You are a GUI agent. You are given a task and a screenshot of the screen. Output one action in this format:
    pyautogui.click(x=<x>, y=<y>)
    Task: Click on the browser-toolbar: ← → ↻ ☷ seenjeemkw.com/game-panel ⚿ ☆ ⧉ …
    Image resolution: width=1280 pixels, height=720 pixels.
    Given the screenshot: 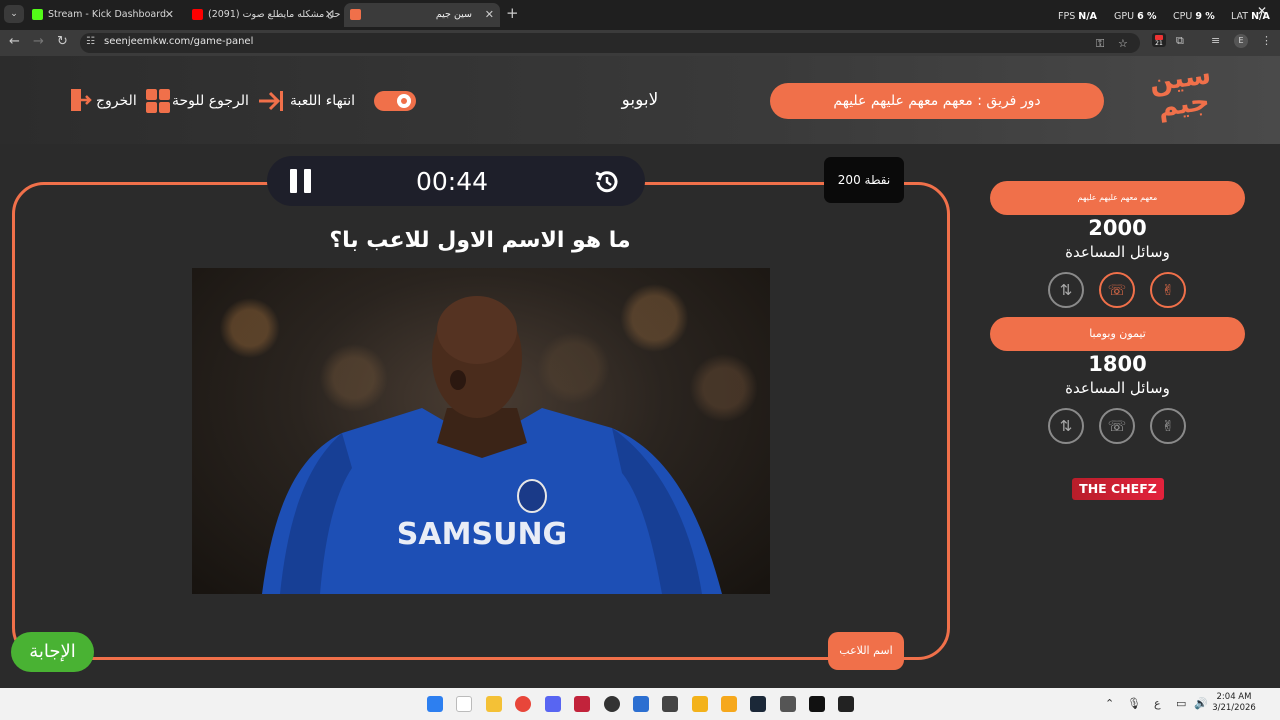 What is the action you would take?
    pyautogui.click(x=640, y=43)
    